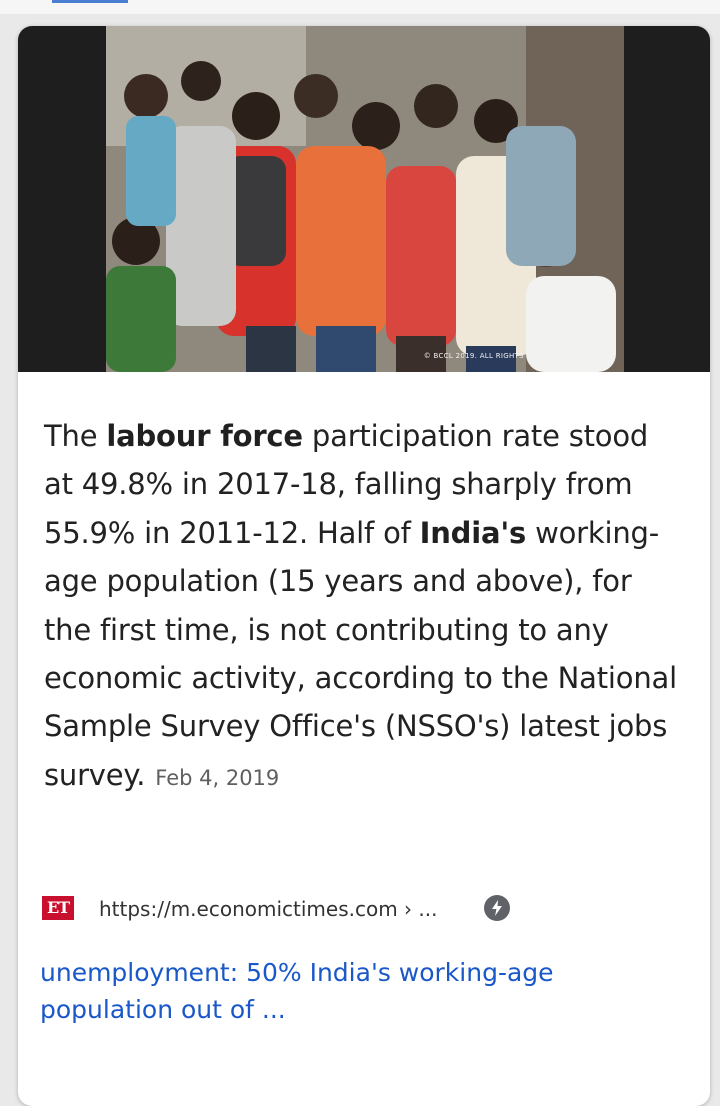 This screenshot has height=1106, width=720. Describe the element at coordinates (217, 777) in the screenshot. I see `snippet-date: Feb 4, 2019` at that location.